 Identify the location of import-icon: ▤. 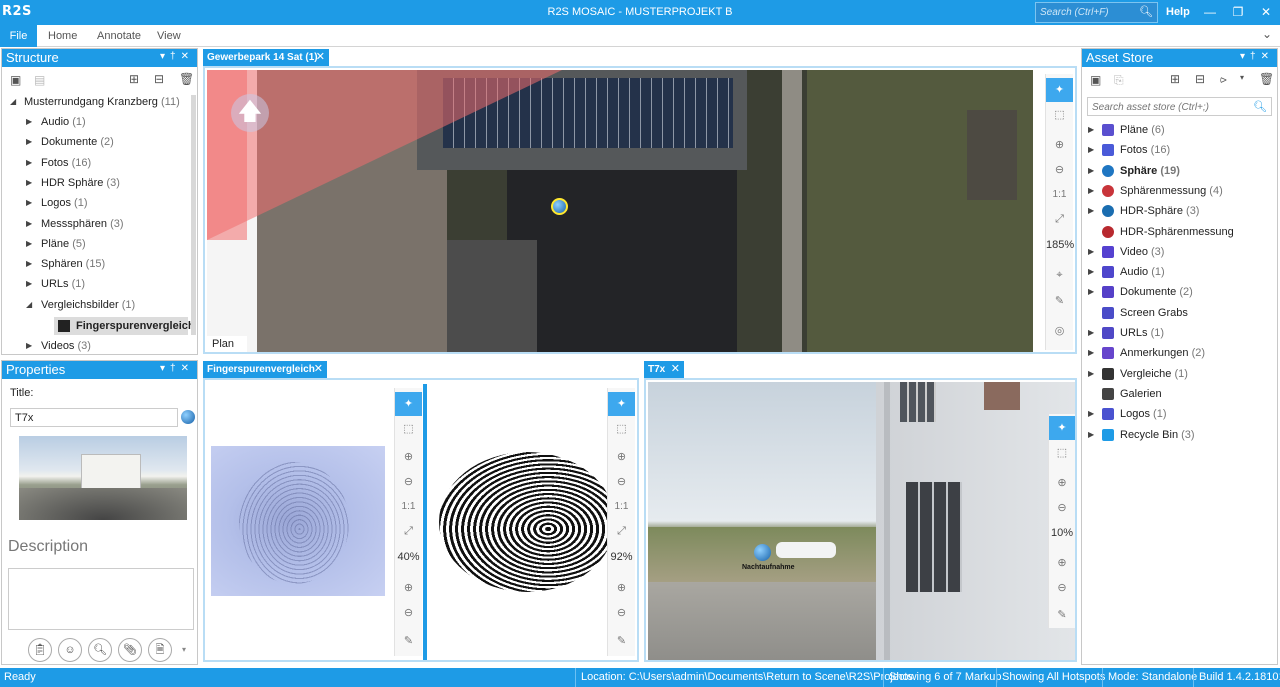
(39, 80).